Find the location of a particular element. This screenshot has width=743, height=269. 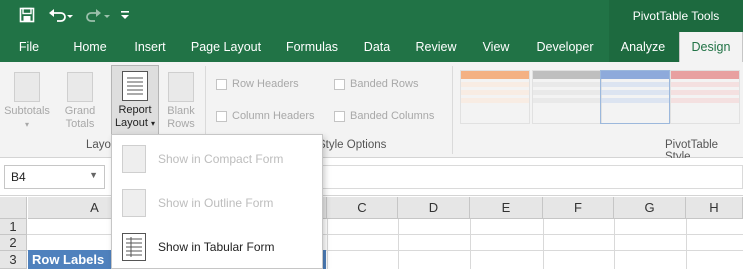

tab-file: File is located at coordinates (29, 47).